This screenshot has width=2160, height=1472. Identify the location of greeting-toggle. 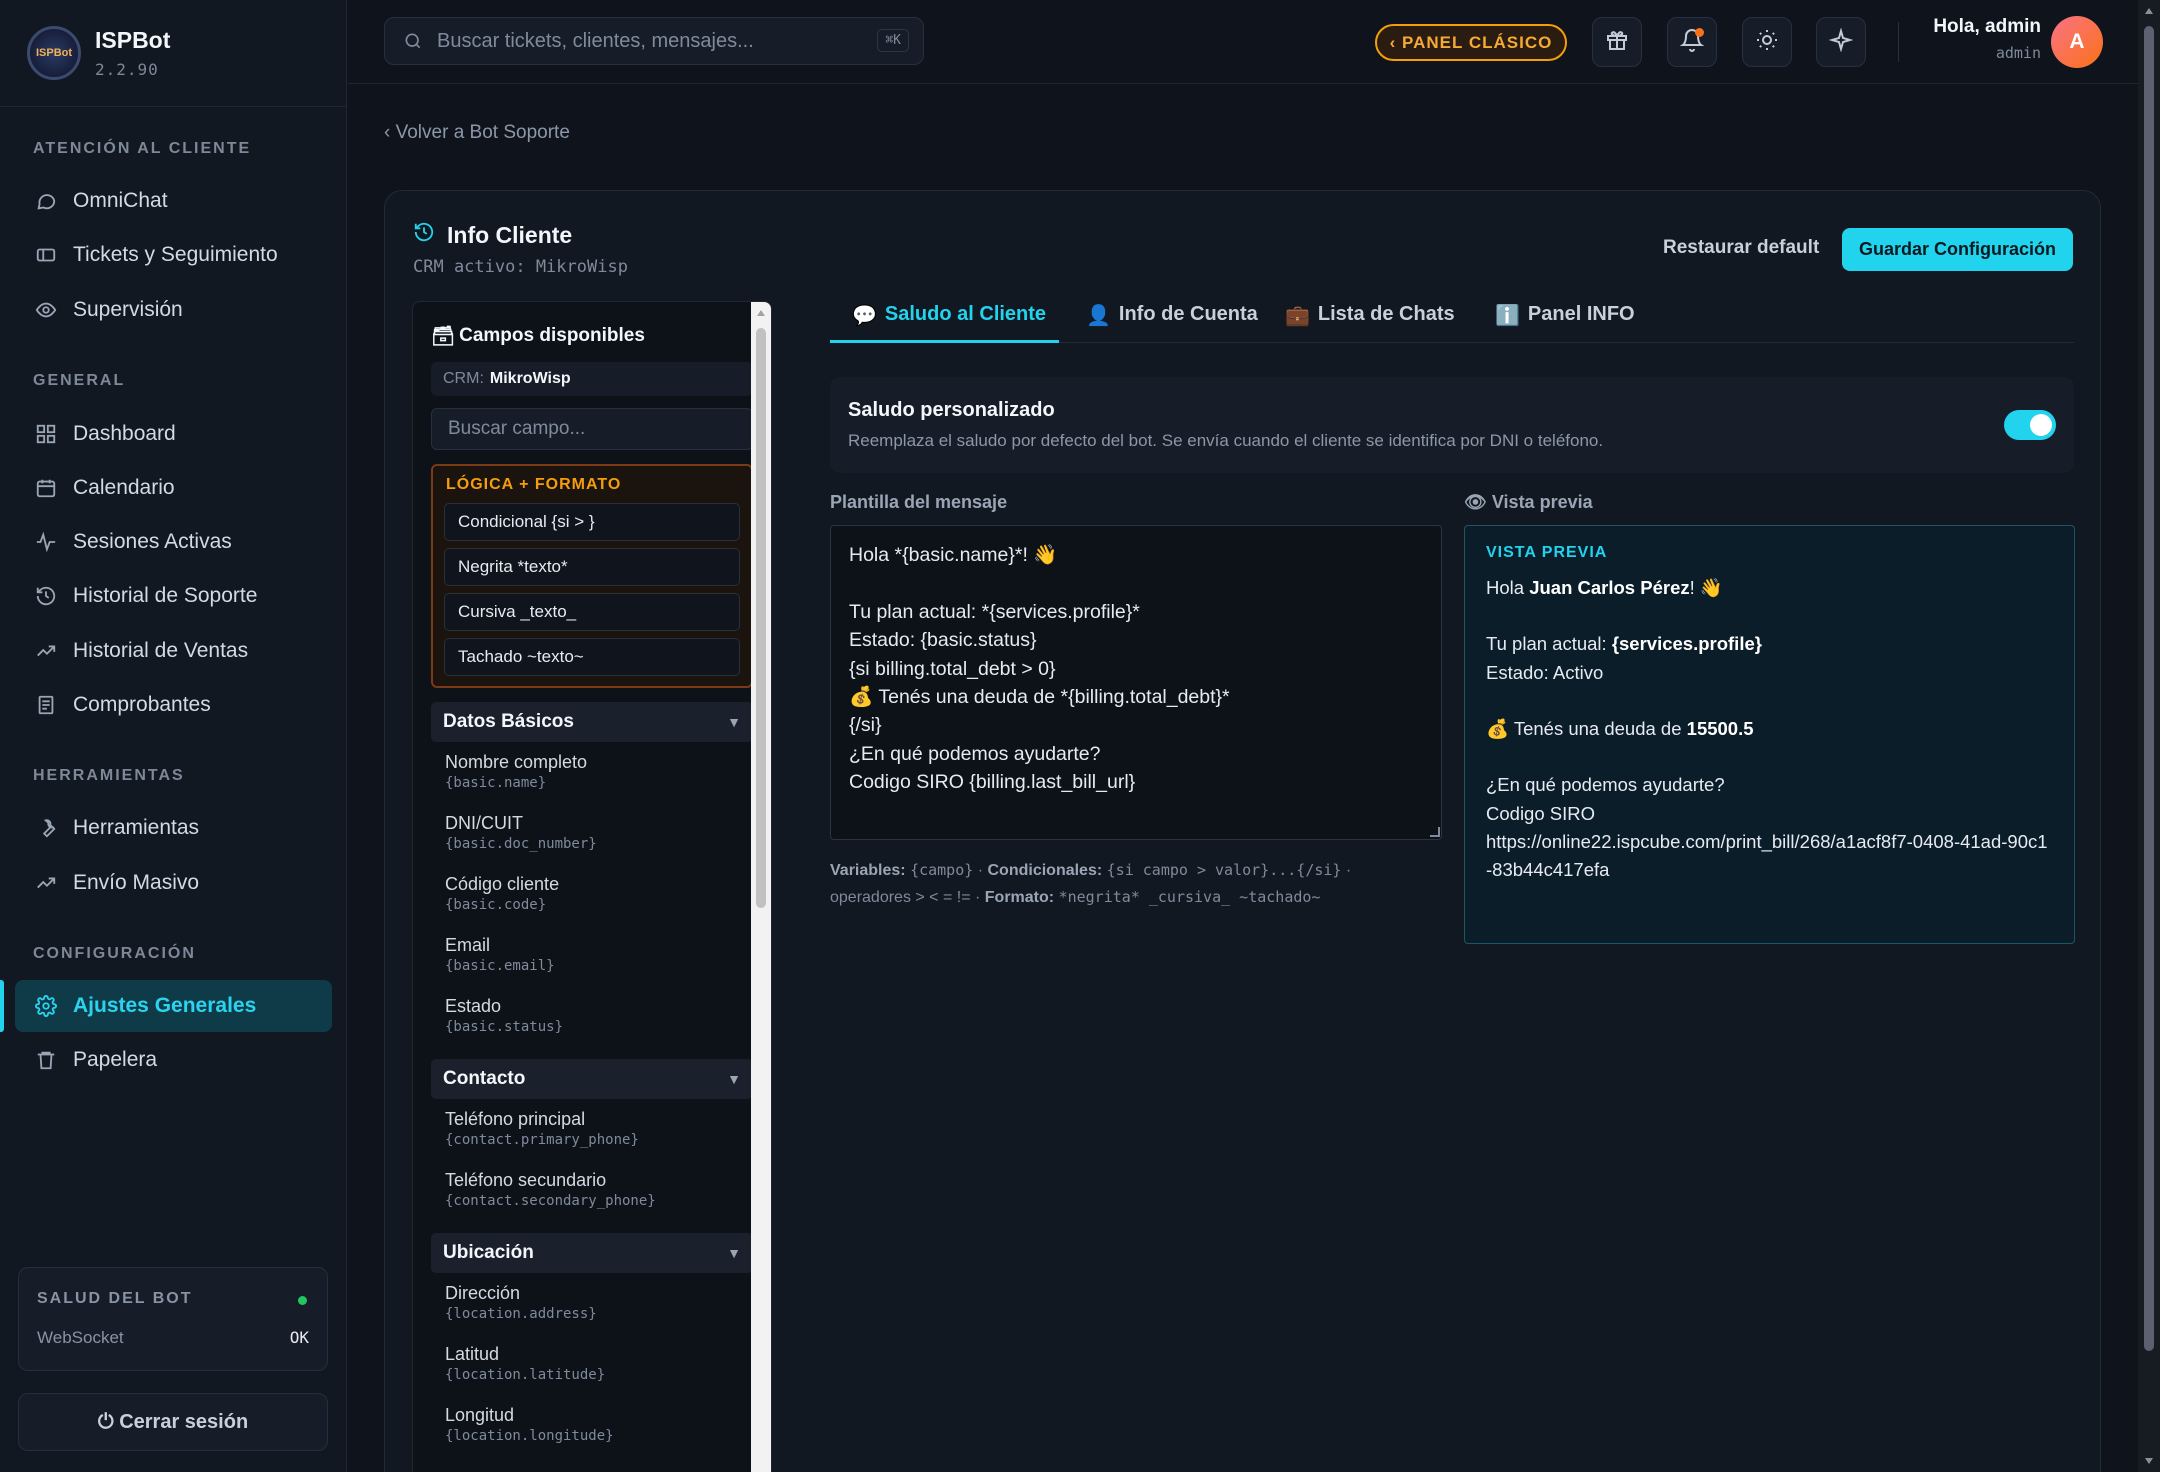
(2030, 425).